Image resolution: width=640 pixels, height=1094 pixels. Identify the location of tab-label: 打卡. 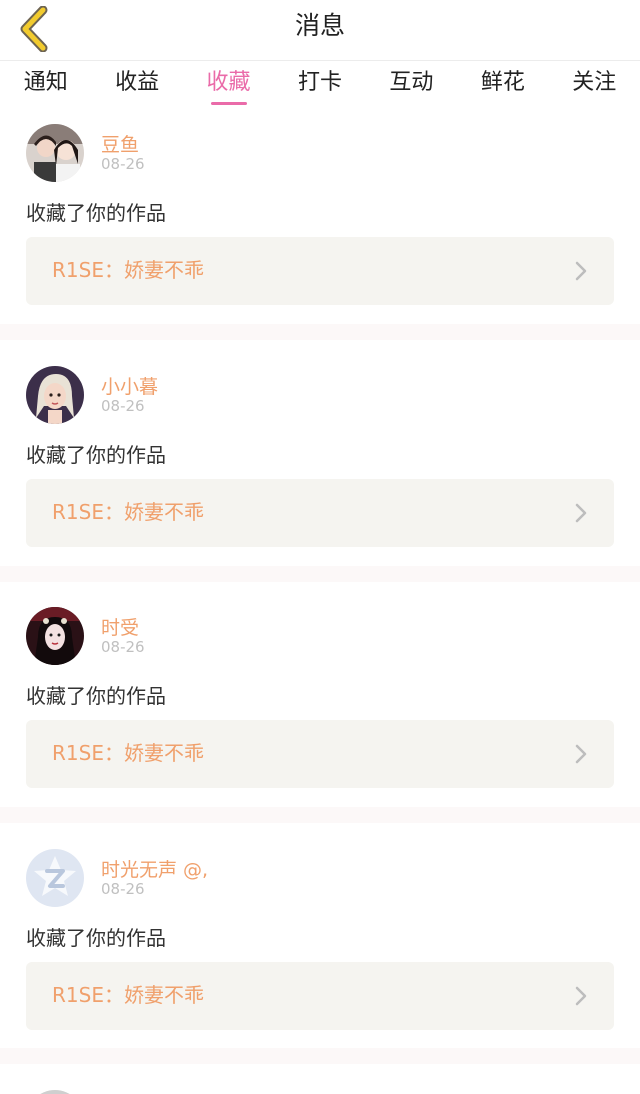
(319, 82).